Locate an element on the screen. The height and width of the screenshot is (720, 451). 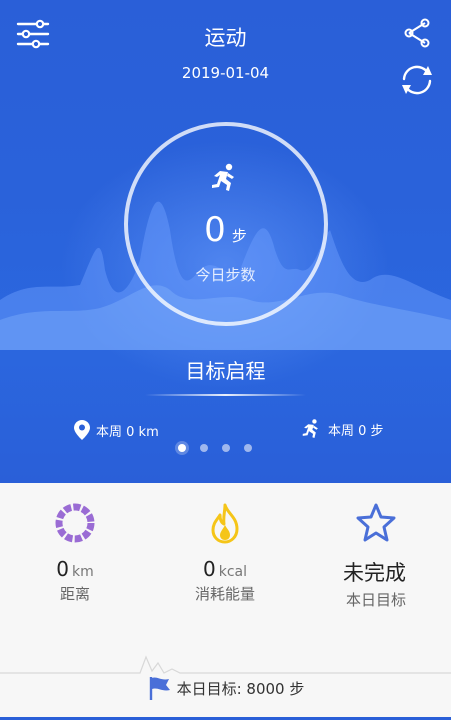
share-icon is located at coordinates (417, 33).